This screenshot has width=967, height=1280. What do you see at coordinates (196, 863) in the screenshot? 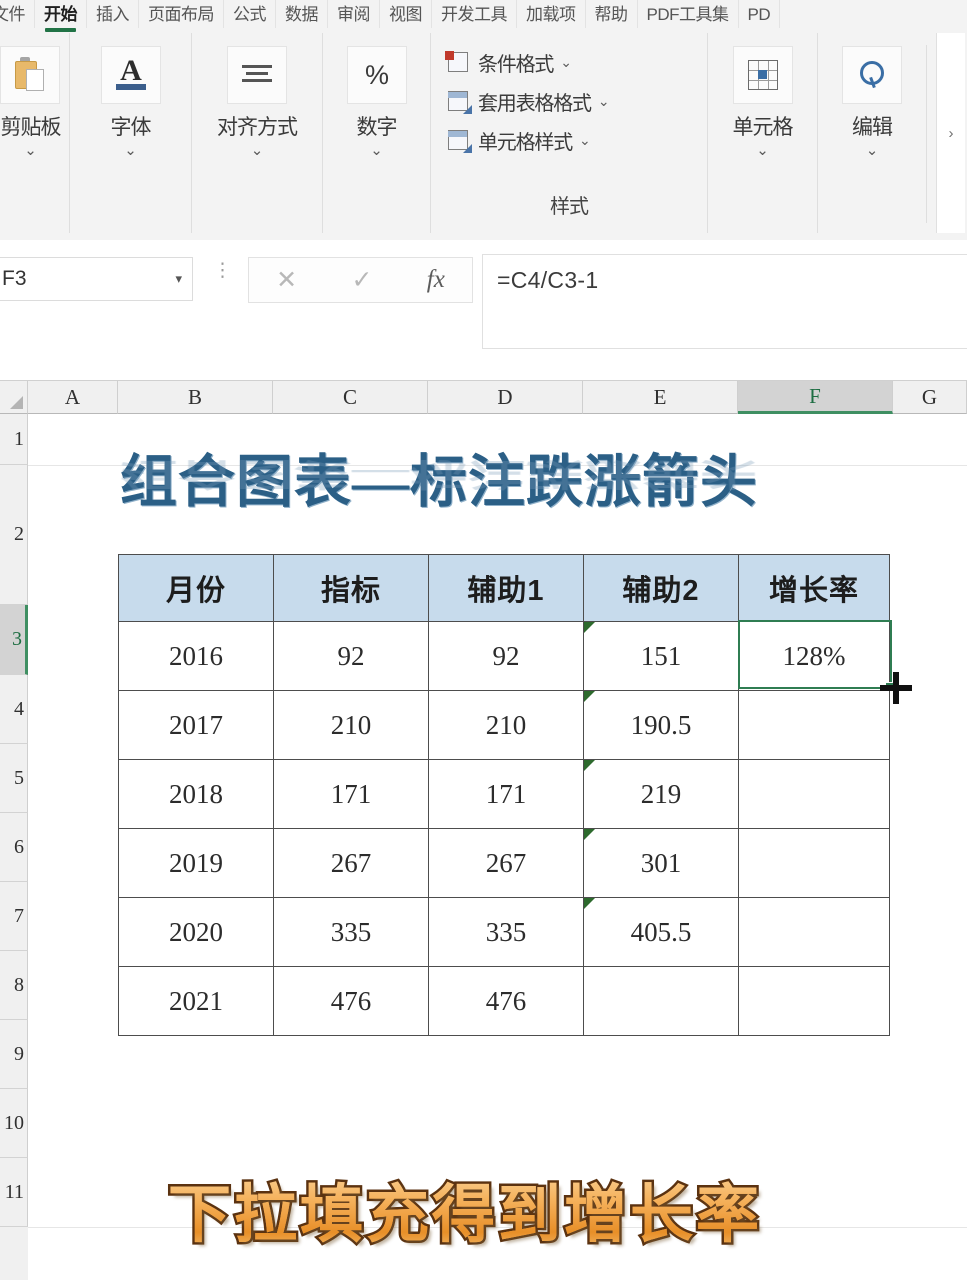
I see `cell-b6: 2019` at bounding box center [196, 863].